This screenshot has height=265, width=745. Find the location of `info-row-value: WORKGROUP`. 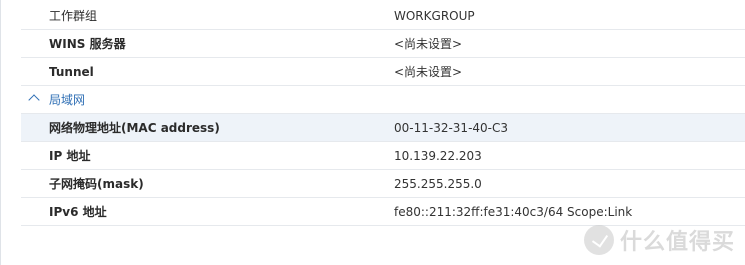

info-row-value: WORKGROUP is located at coordinates (434, 16).